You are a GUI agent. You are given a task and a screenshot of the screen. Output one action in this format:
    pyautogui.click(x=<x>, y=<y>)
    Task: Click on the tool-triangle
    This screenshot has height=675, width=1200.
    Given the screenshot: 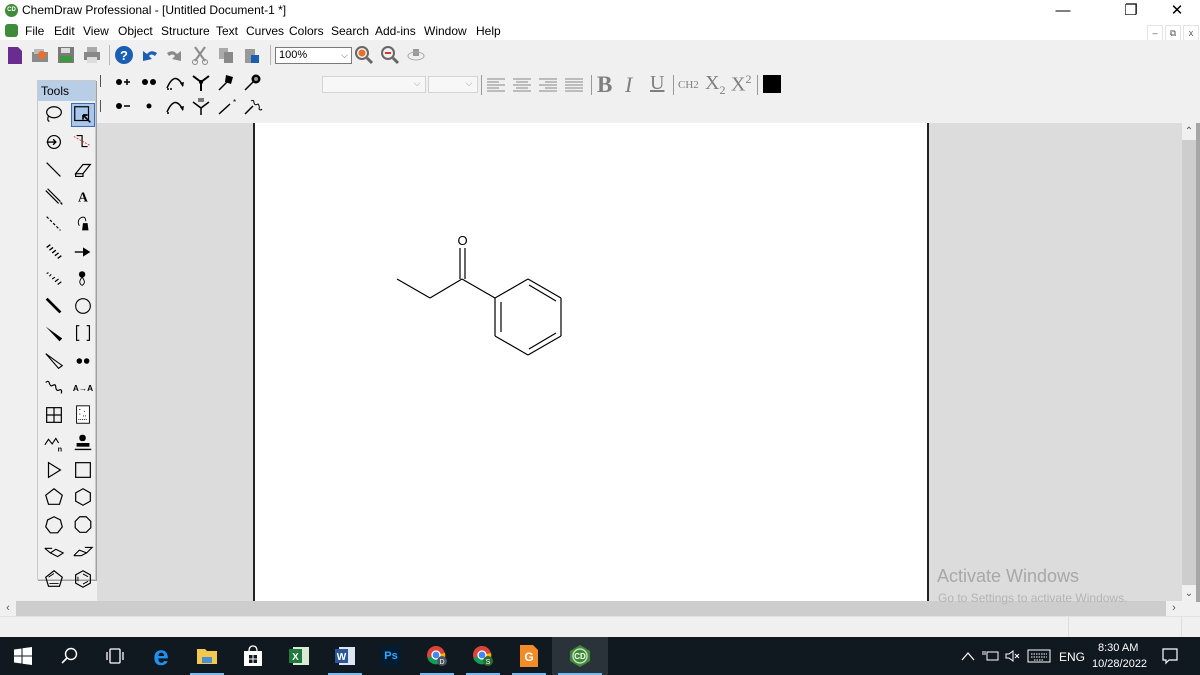 What is the action you would take?
    pyautogui.click(x=54, y=470)
    